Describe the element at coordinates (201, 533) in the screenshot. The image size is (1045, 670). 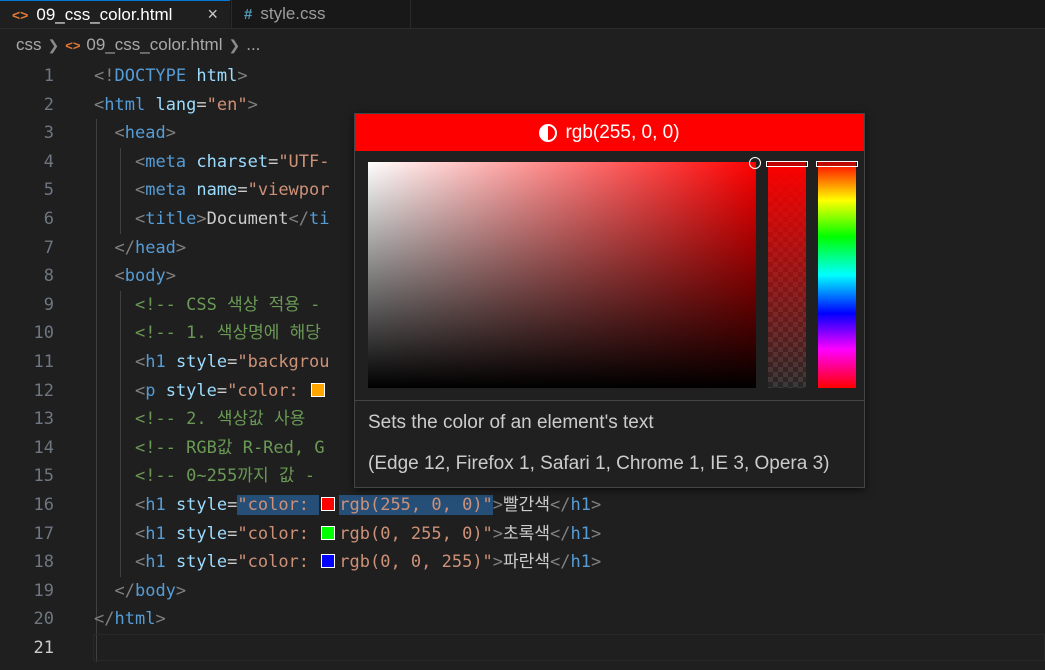
I see `code-token: style` at that location.